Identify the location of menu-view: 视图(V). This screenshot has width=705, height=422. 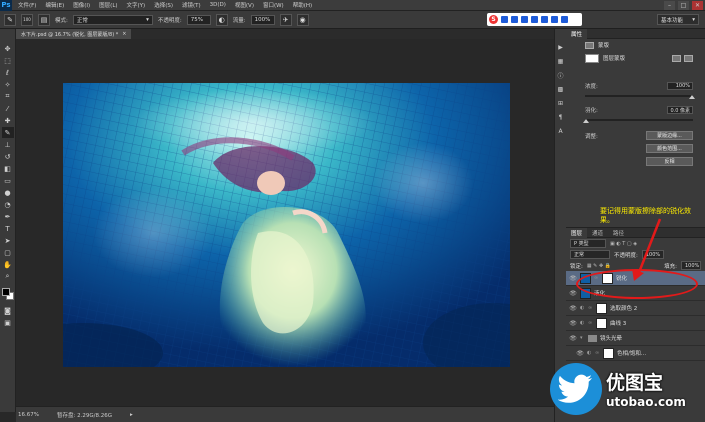
(244, 5).